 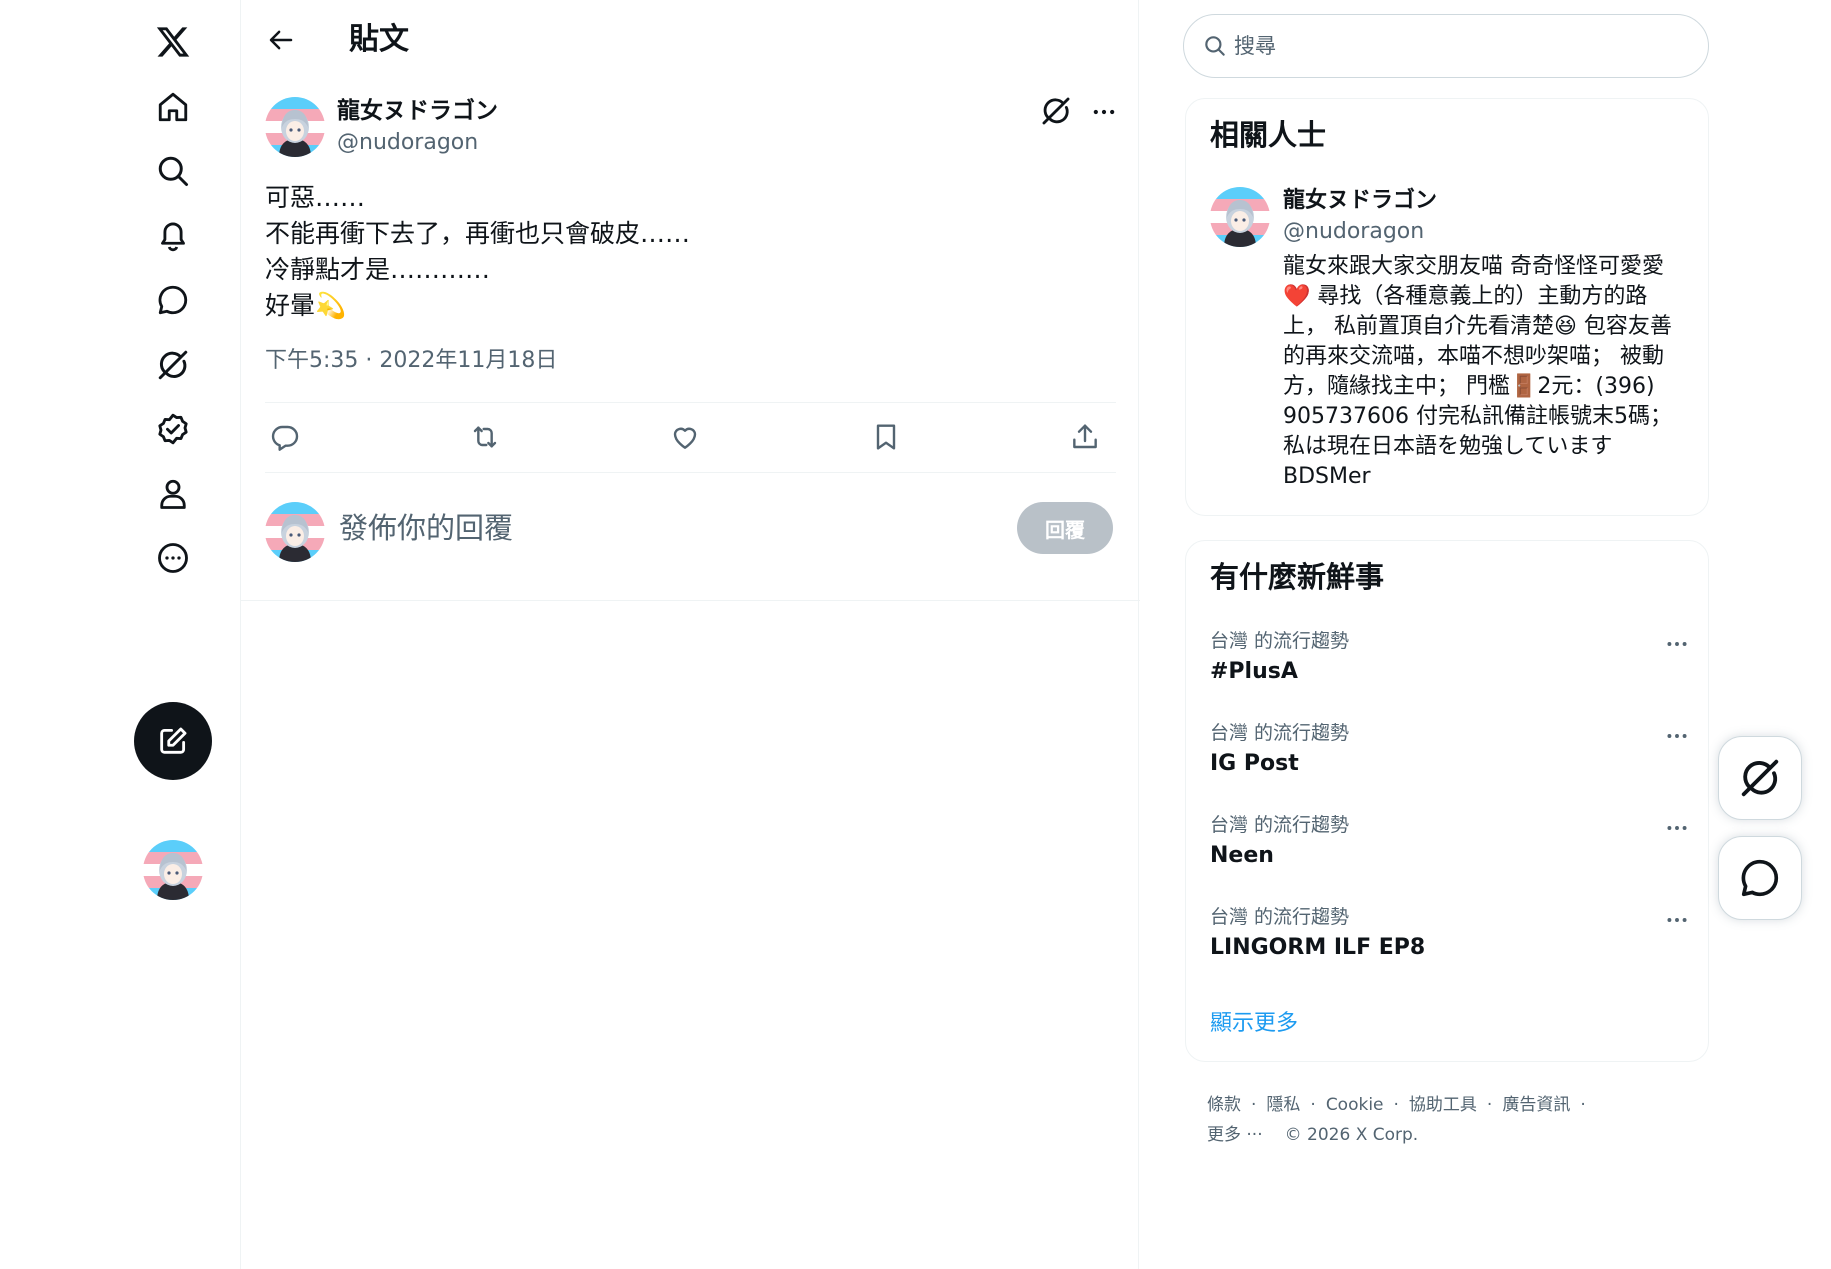 What do you see at coordinates (1447, 857) in the screenshot?
I see `trend-item: 台灣 的流行趨勢 Neen` at bounding box center [1447, 857].